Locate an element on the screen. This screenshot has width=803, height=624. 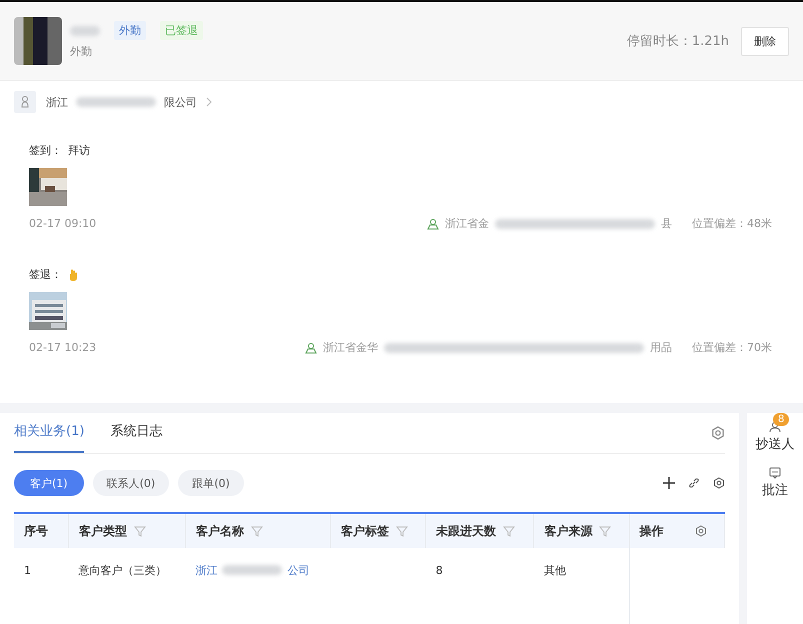
deviation-text: 位置偏差：70米 is located at coordinates (732, 347).